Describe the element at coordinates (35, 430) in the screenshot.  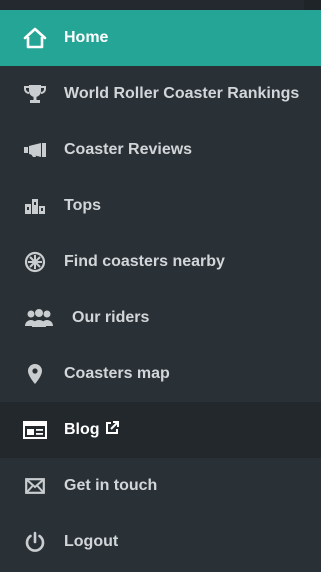
I see `newspaper-icon` at that location.